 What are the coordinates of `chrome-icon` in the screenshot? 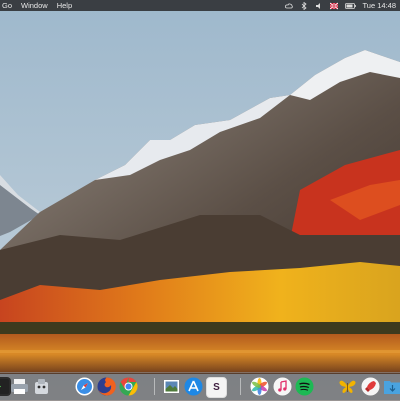 It's located at (128, 386).